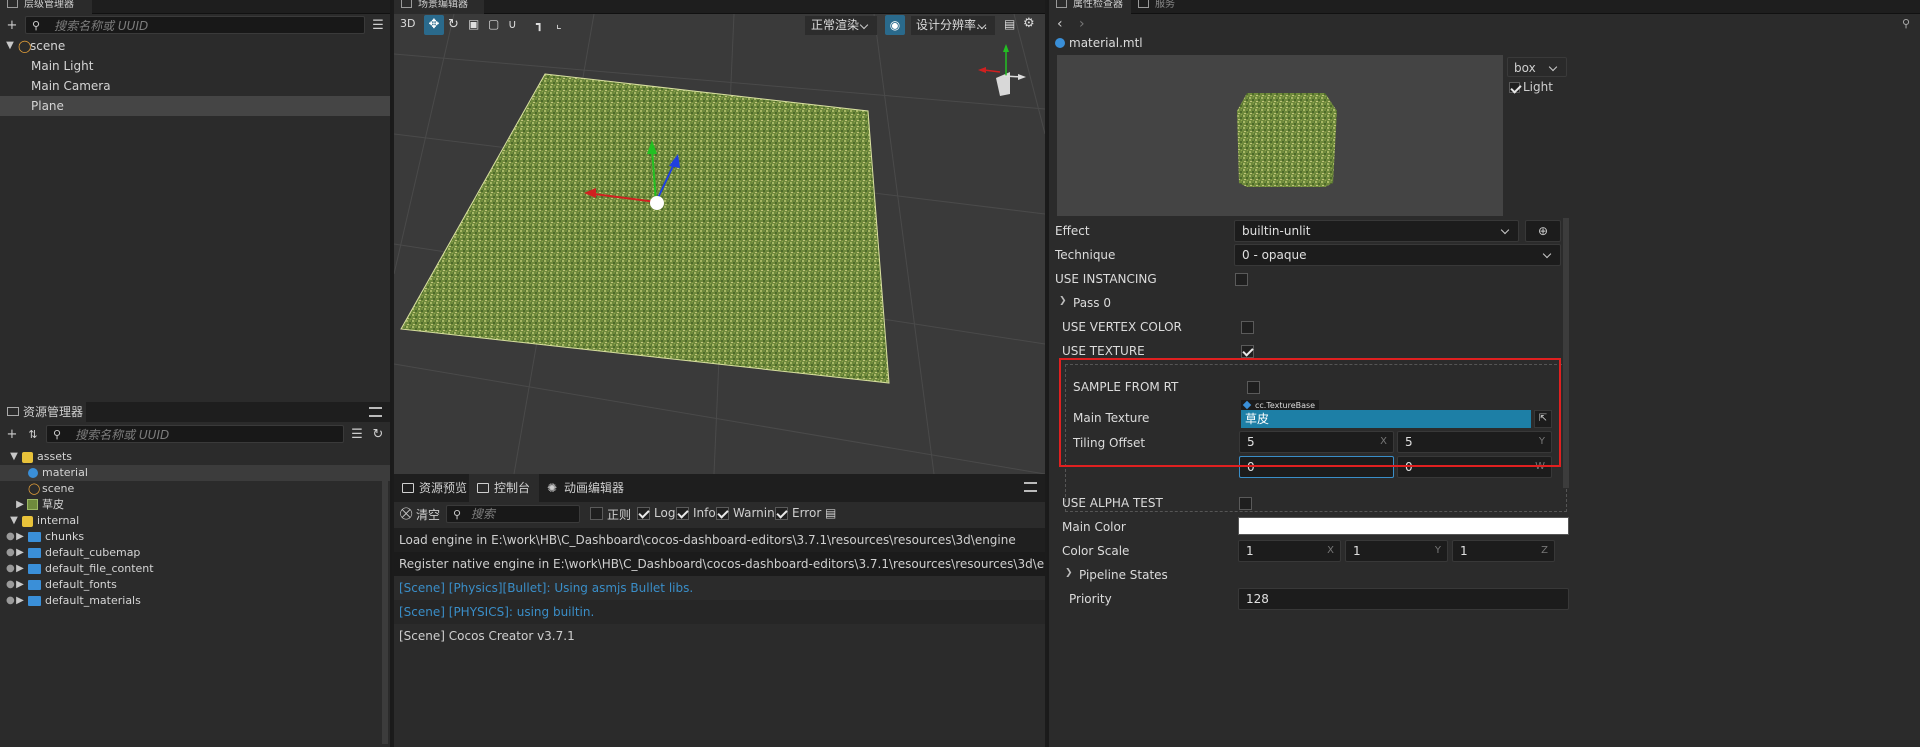 The width and height of the screenshot is (1920, 747). I want to click on tab-animation-editor: ✺ 动画编辑器, so click(589, 488).